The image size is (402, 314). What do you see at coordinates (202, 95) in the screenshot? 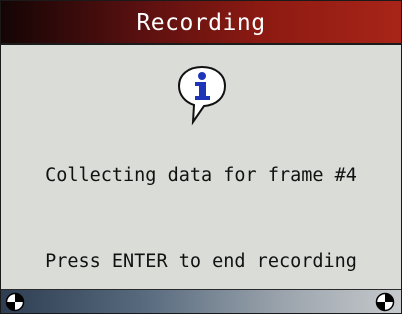
I see `info-icon` at bounding box center [202, 95].